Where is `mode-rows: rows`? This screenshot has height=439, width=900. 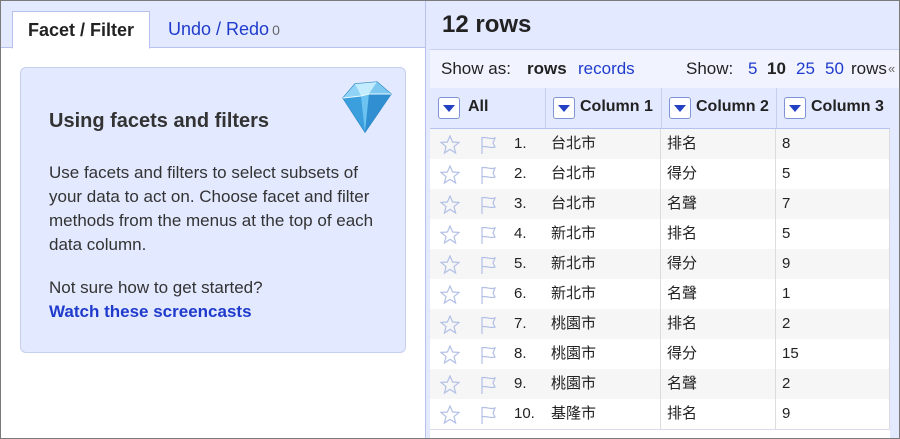
mode-rows: rows is located at coordinates (547, 69).